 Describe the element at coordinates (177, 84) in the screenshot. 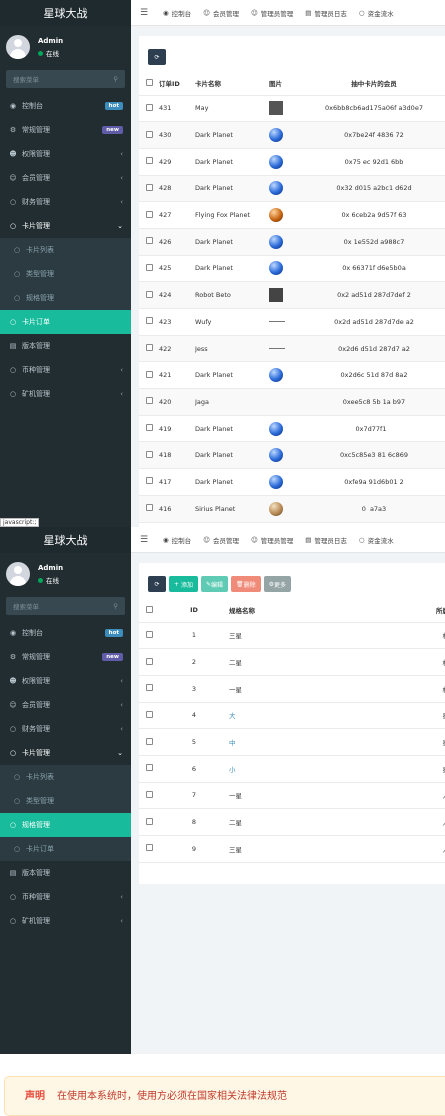

I see `column-header: 订单ID` at that location.